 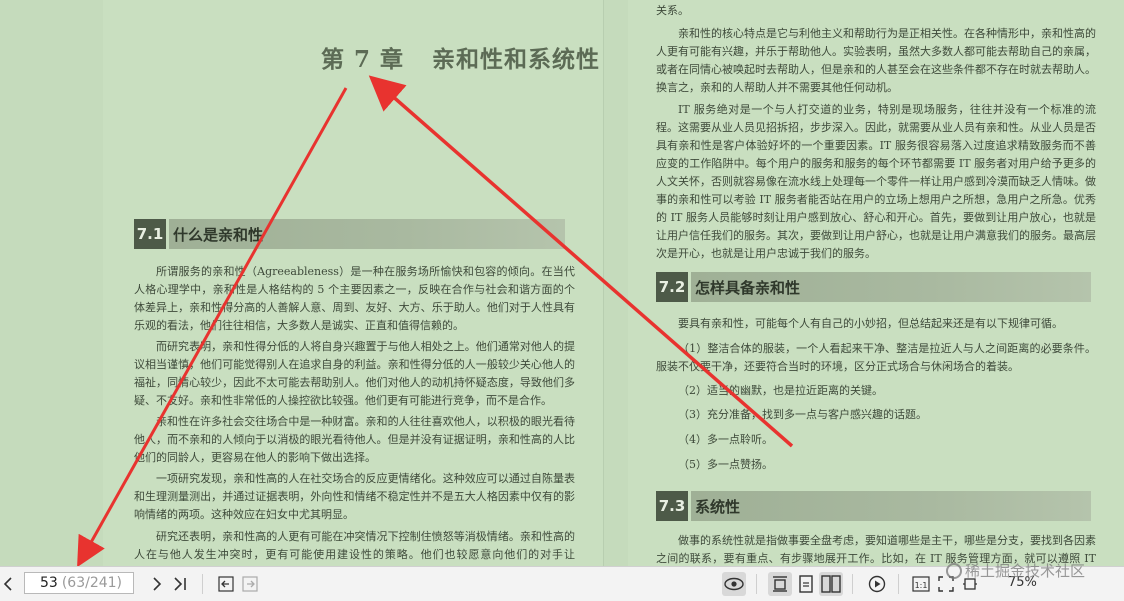 What do you see at coordinates (516, 59) in the screenshot?
I see `chapter-name: 亲和性和系统性` at bounding box center [516, 59].